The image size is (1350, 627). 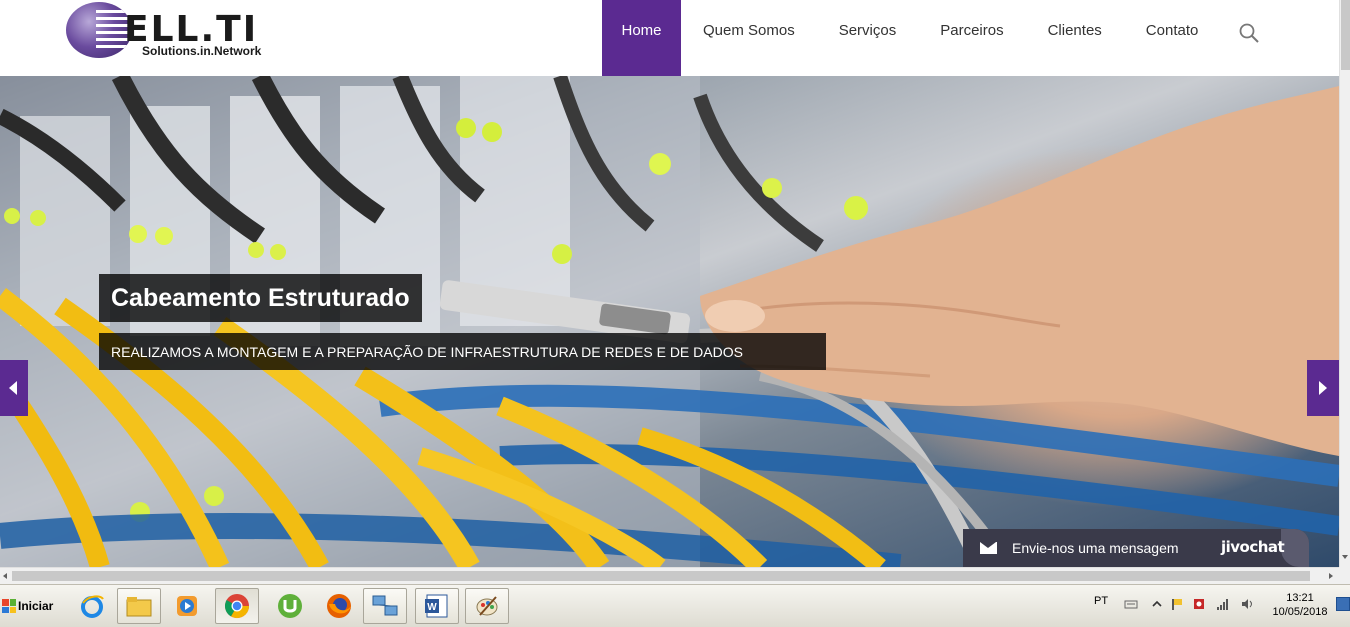 What do you see at coordinates (260, 298) in the screenshot?
I see `hero-title: Cabeamento Estruturado` at bounding box center [260, 298].